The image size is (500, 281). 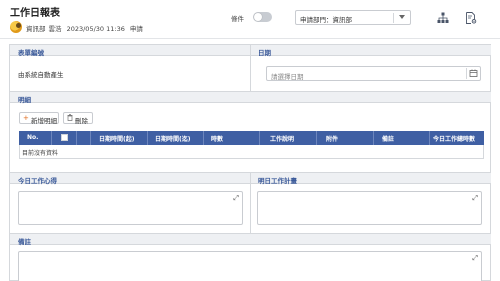 I want to click on detail-grid-body: 目前沒有資料, so click(x=251, y=152).